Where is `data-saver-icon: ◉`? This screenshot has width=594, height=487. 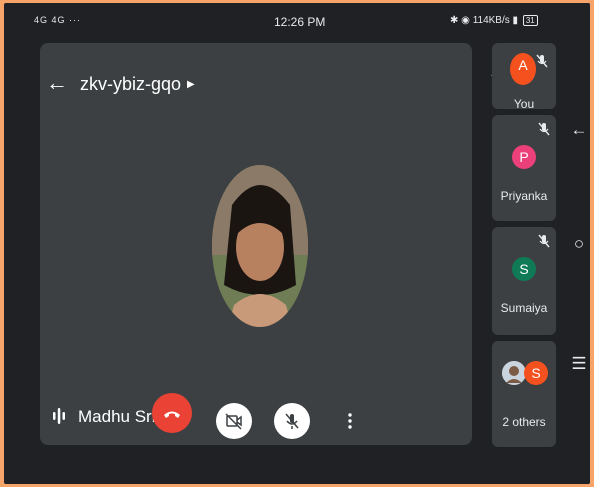
data-saver-icon: ◉ is located at coordinates (465, 20).